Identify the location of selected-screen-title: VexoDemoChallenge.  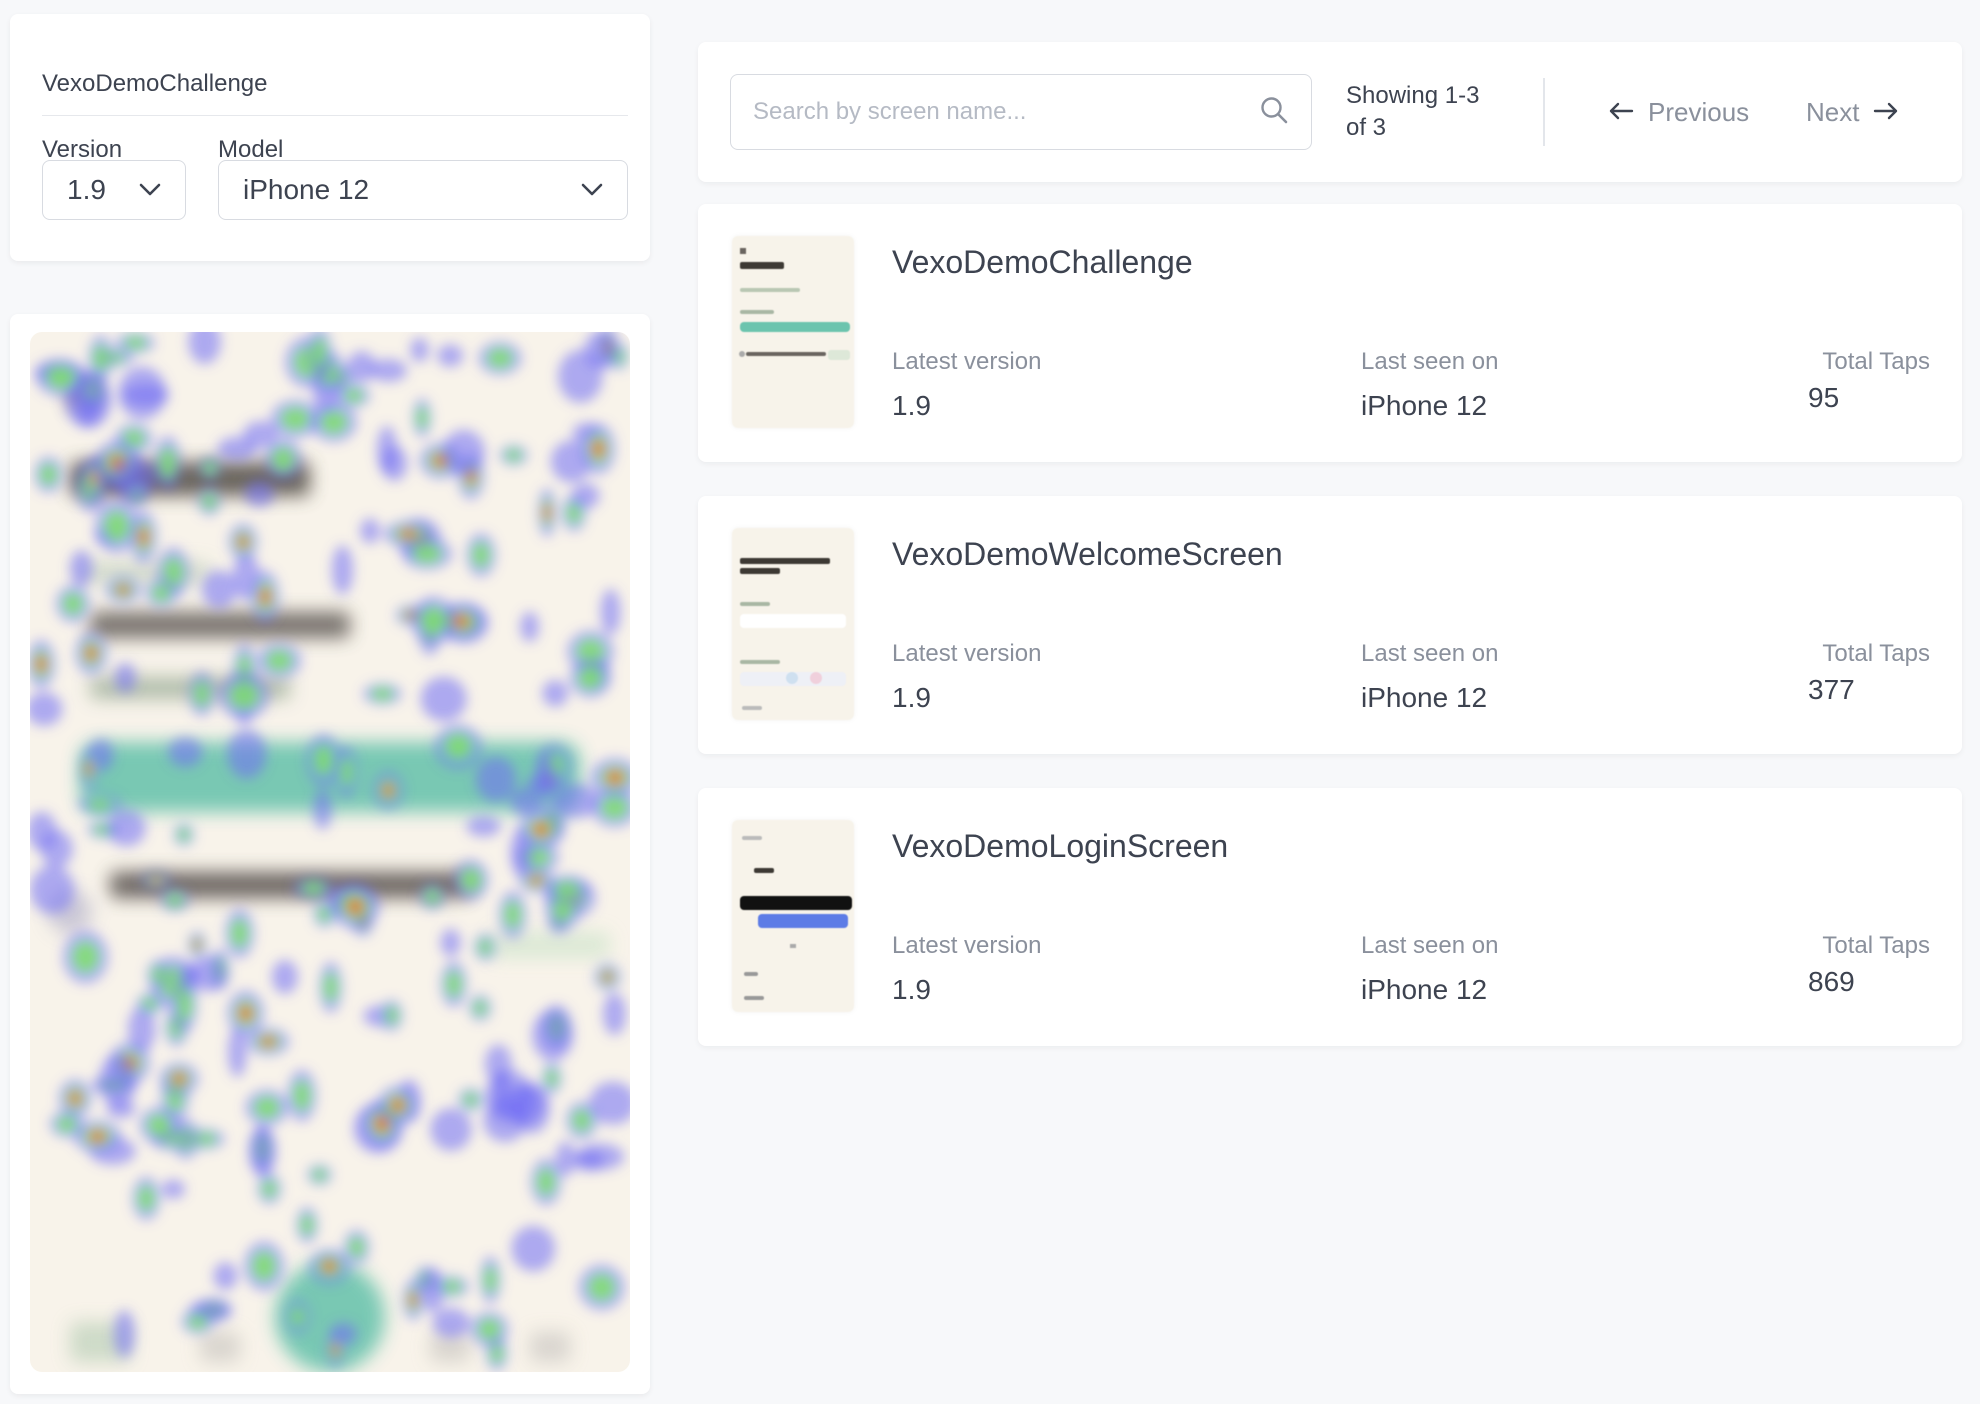
(155, 83).